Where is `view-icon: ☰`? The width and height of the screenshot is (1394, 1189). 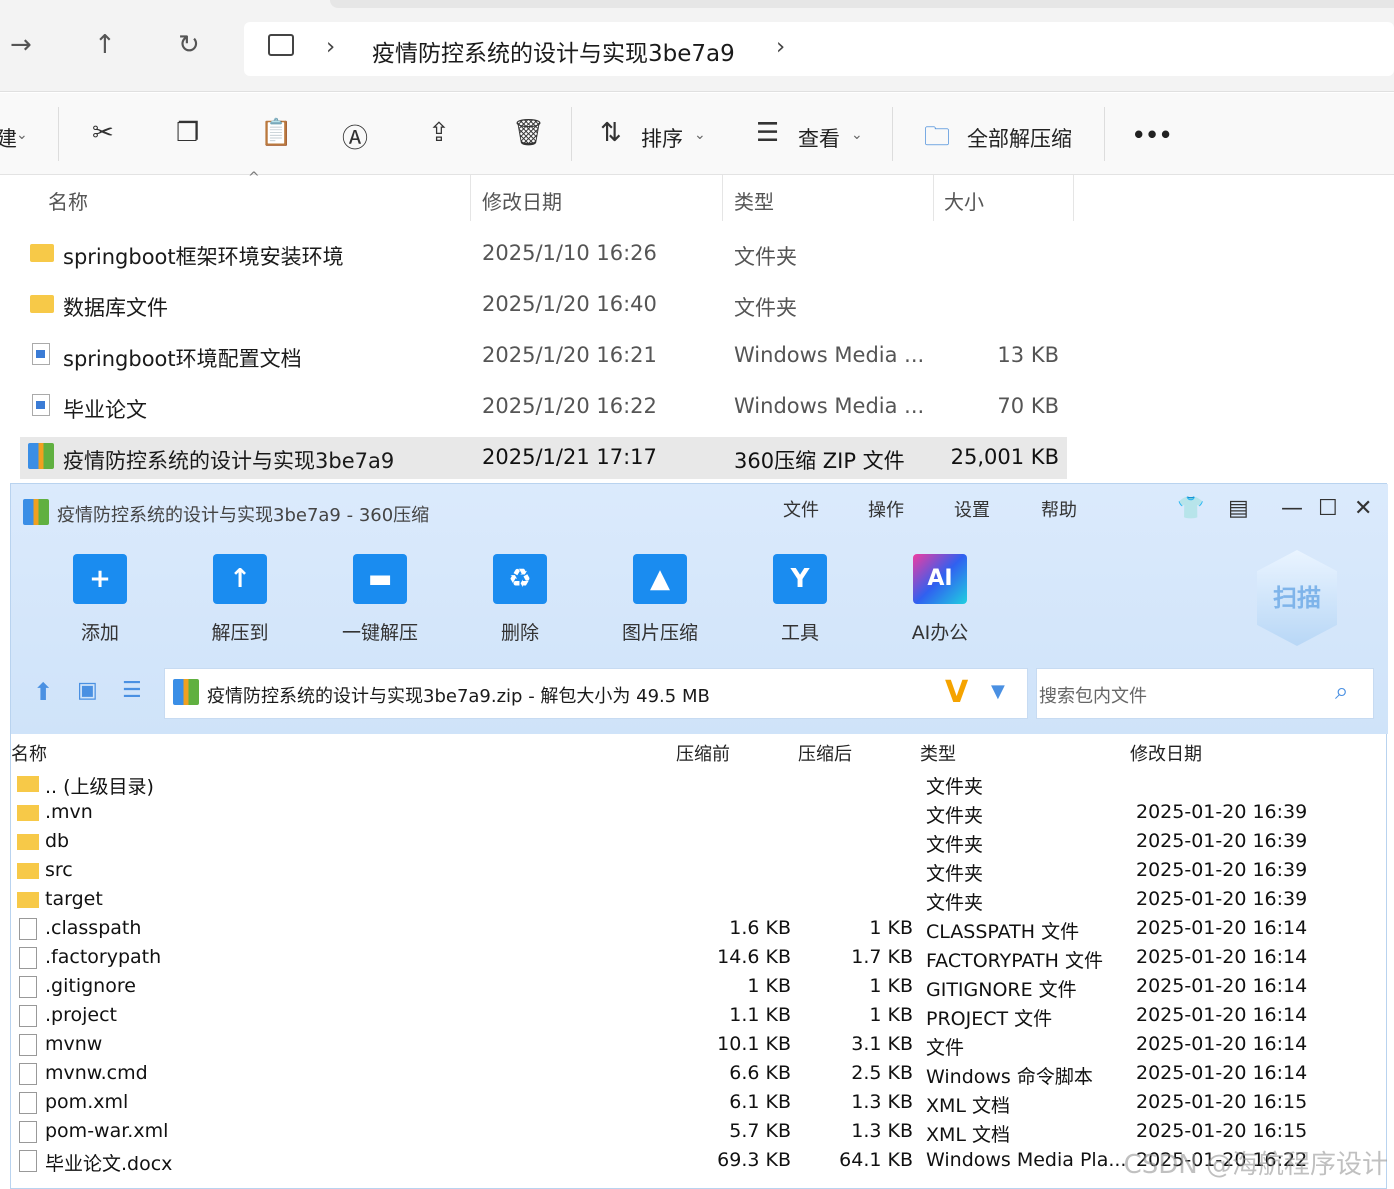
view-icon: ☰ is located at coordinates (767, 133).